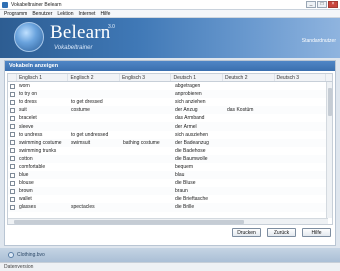  What do you see at coordinates (170, 66) in the screenshot?
I see `section-title: Vokabeln anzeigen` at bounding box center [170, 66].